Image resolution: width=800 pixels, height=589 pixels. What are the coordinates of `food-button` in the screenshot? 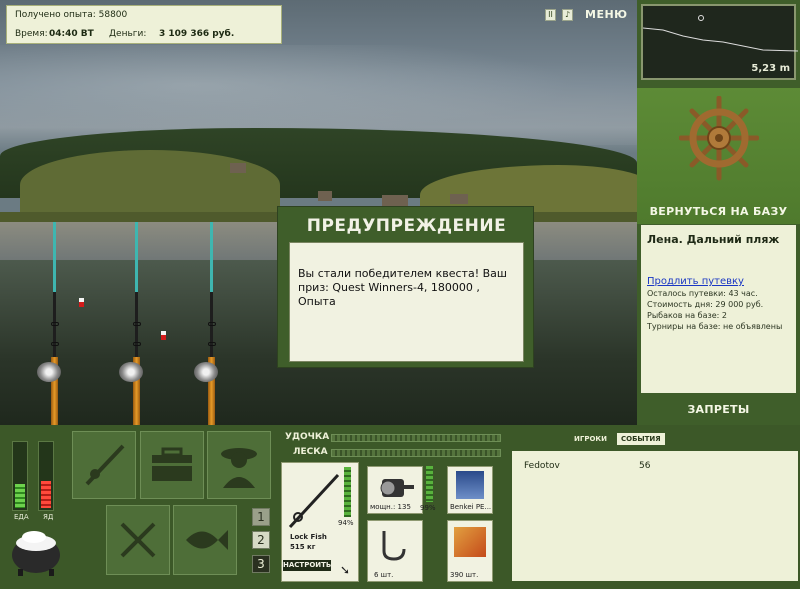 It's located at (138, 540).